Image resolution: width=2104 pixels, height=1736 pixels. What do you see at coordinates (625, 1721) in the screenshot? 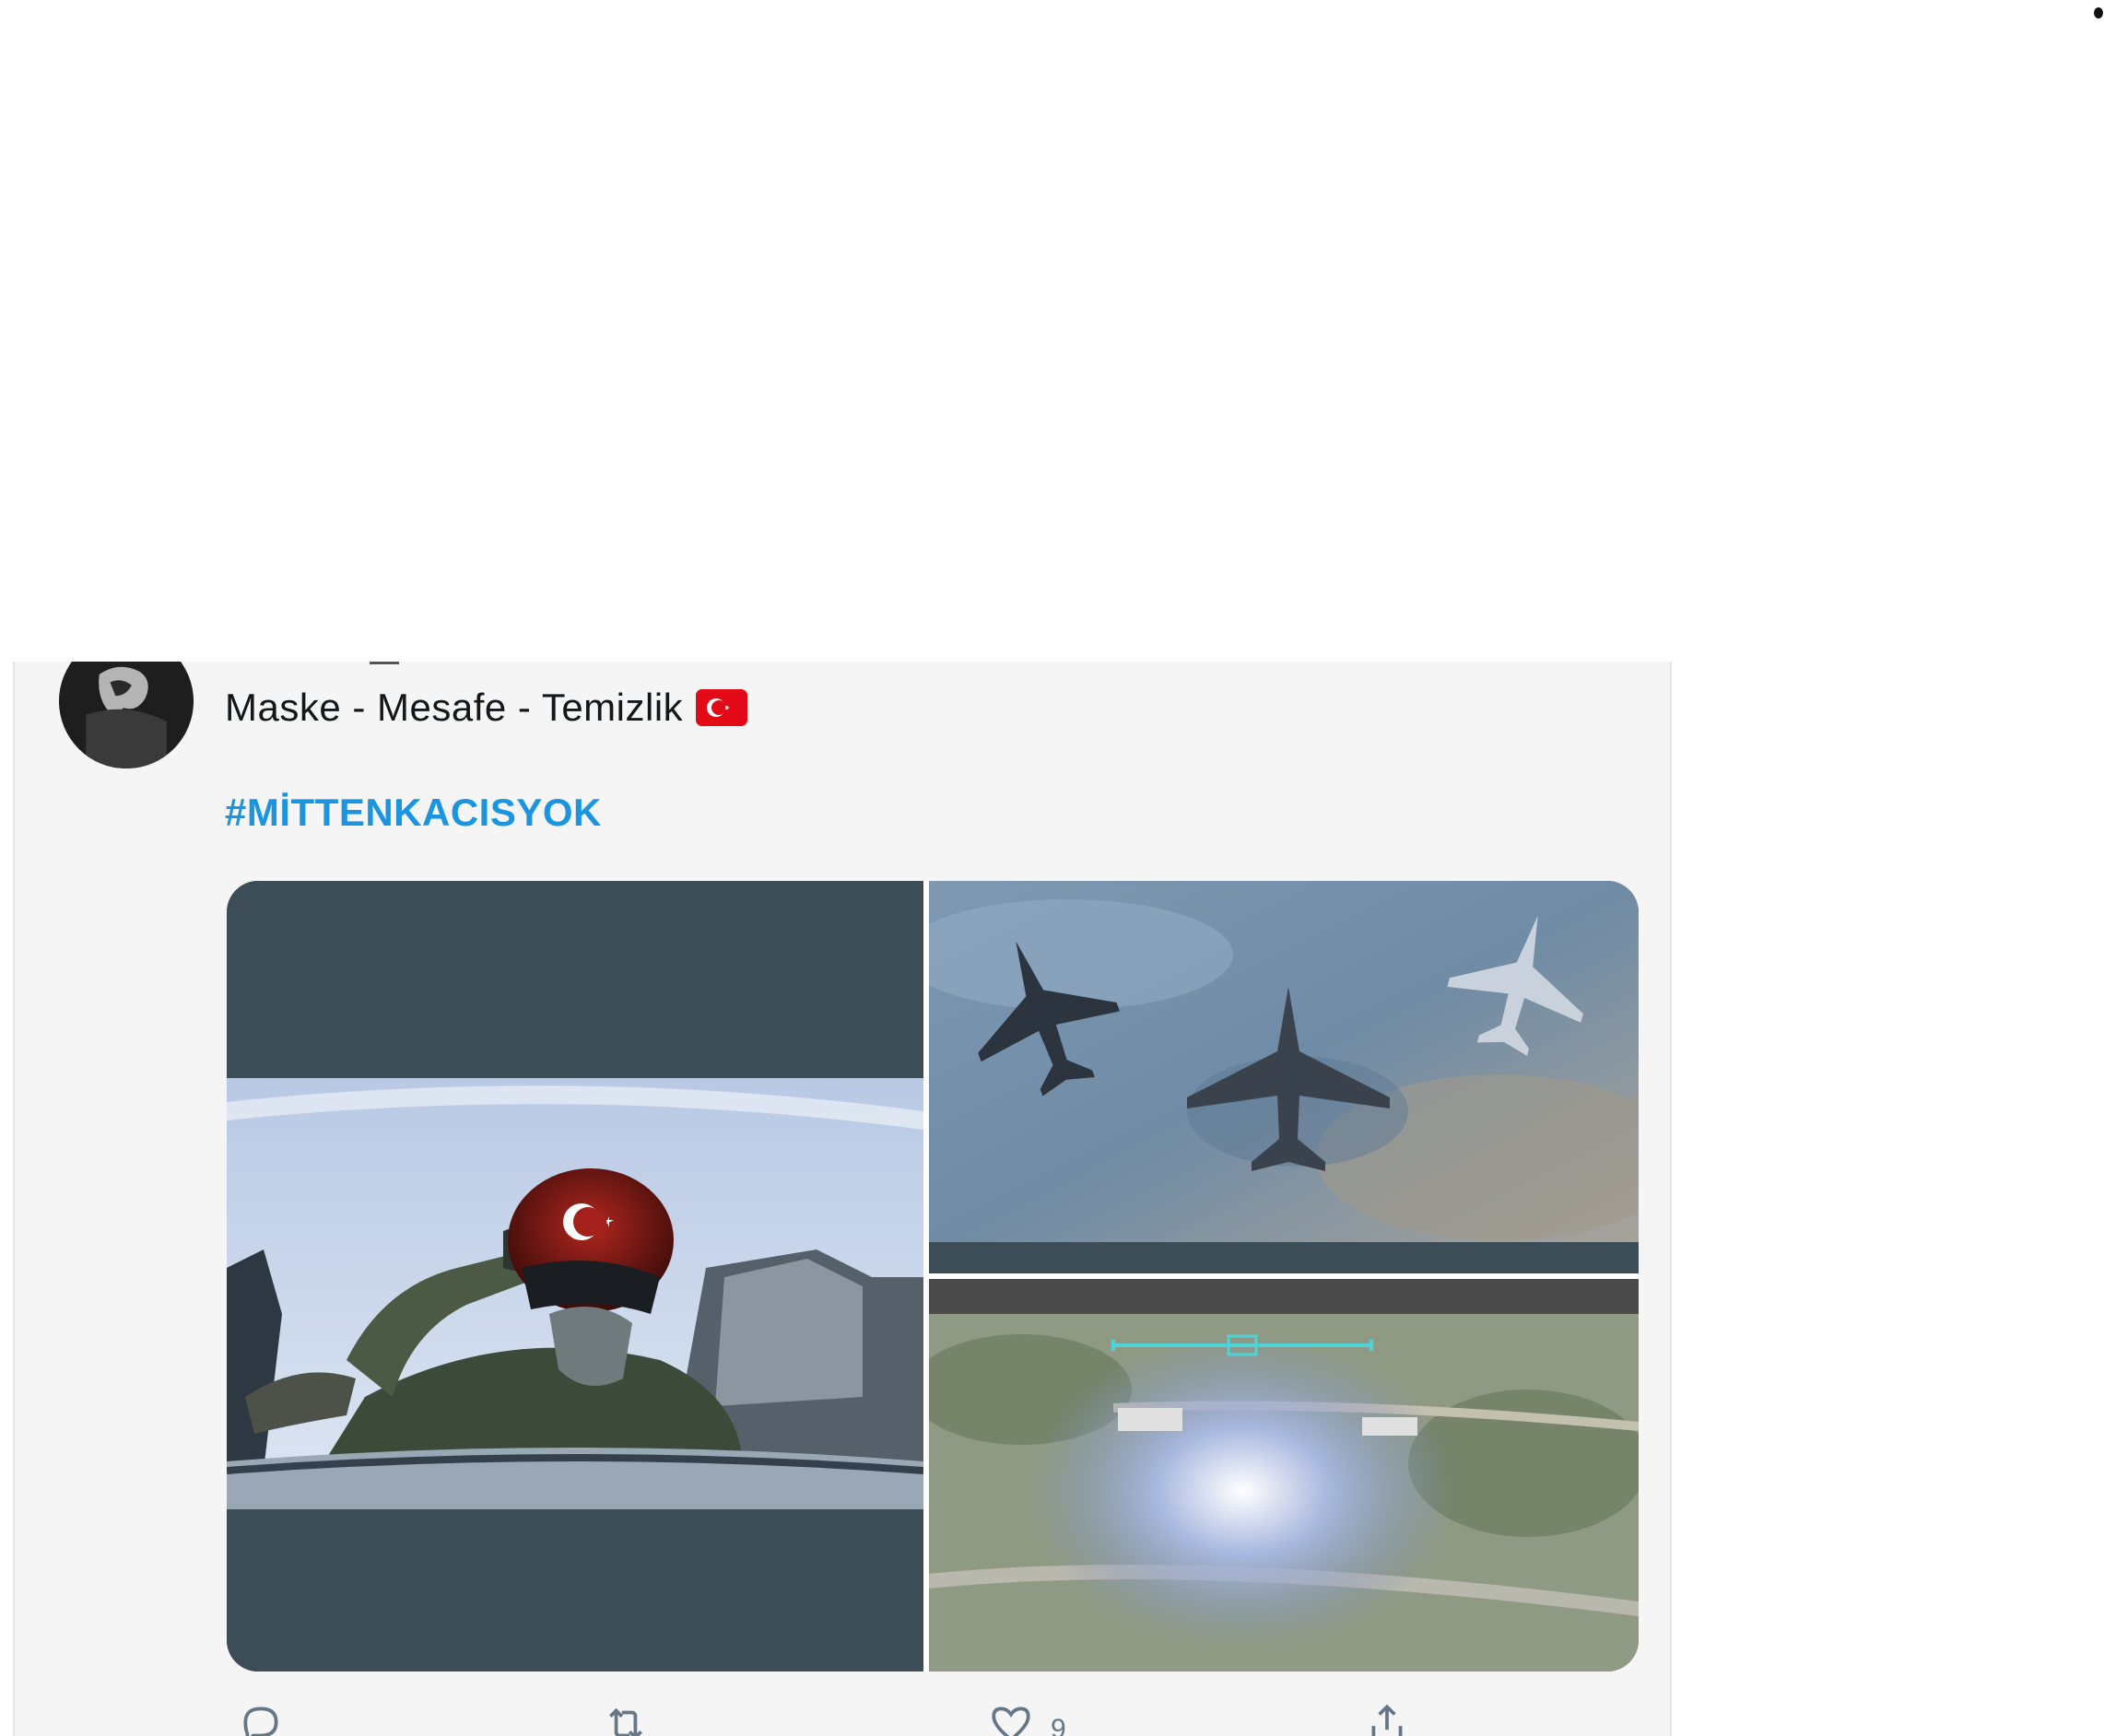
I see `retweet-icon` at bounding box center [625, 1721].